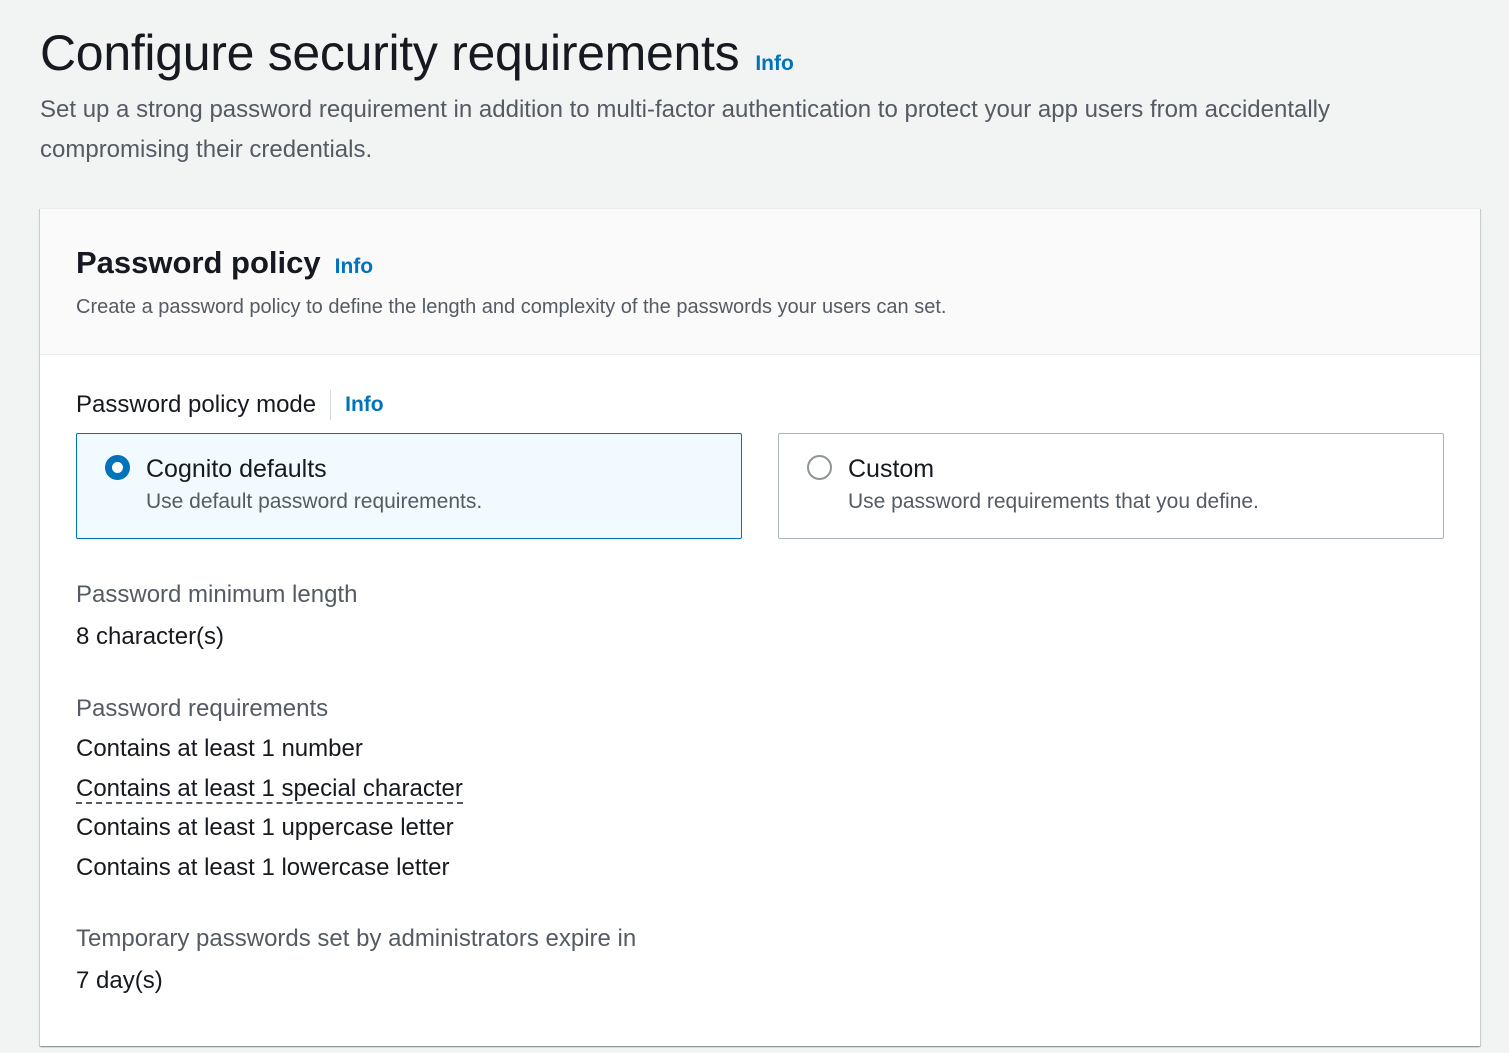  What do you see at coordinates (119, 980) in the screenshot?
I see `temp-password-value: 7 day(s)` at bounding box center [119, 980].